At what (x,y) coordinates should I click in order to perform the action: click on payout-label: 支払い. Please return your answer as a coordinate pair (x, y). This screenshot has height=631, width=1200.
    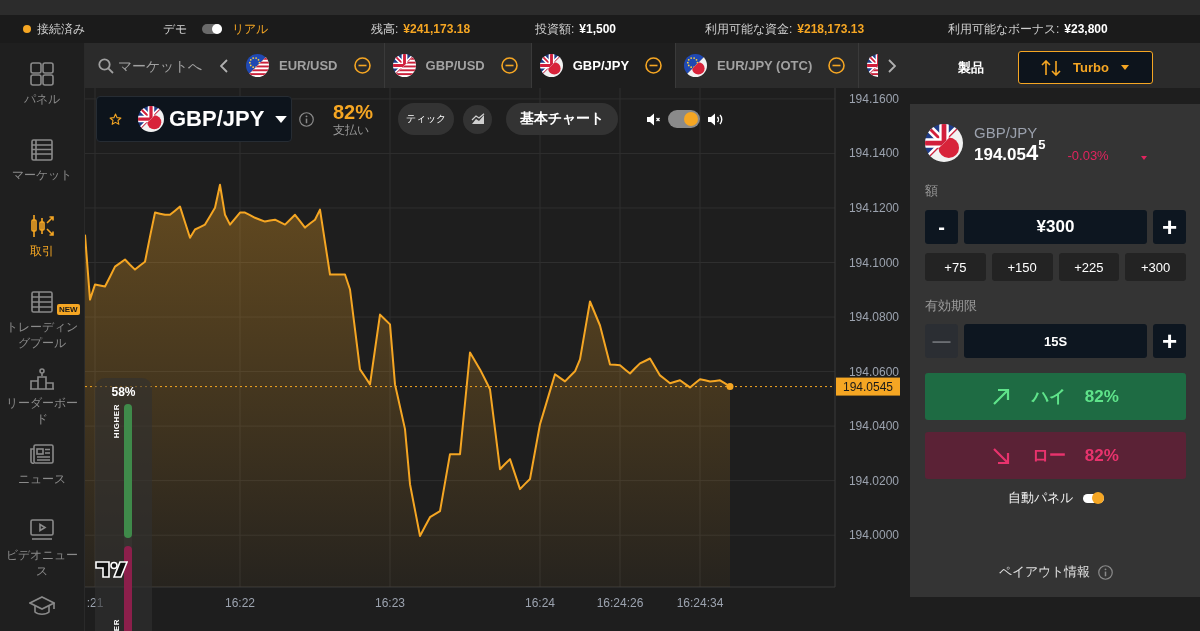
    Looking at the image, I should click on (351, 130).